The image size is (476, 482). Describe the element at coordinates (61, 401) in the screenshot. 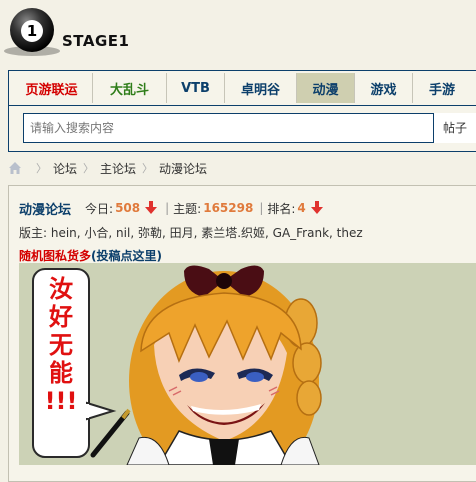

I see `speech-char: !!!` at that location.